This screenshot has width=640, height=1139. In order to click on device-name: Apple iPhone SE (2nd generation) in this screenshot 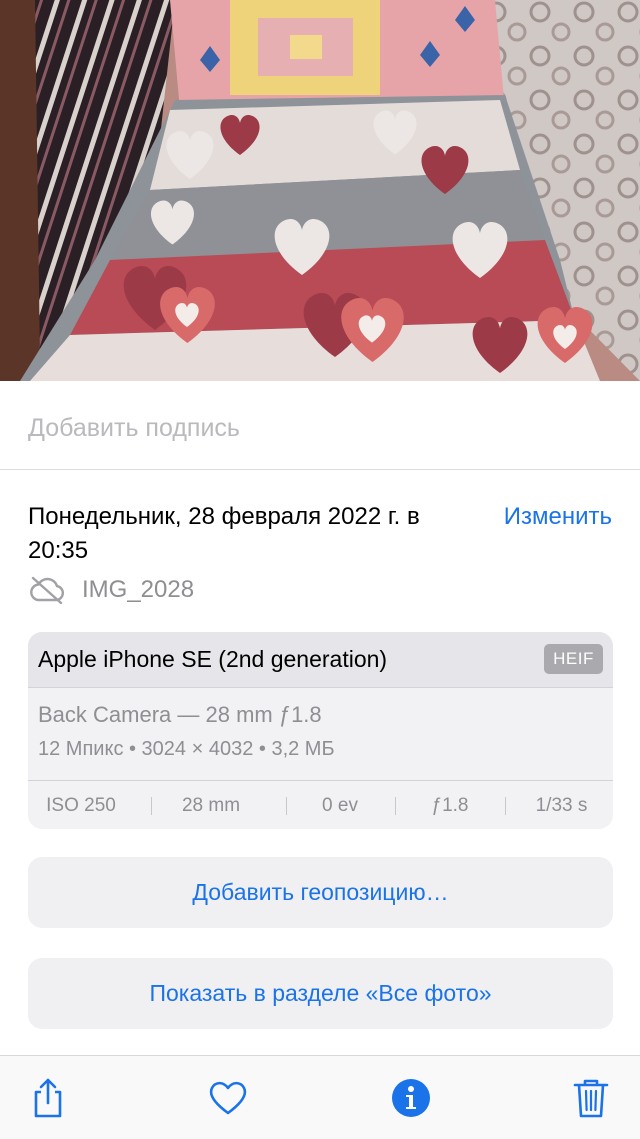, I will do `click(213, 659)`.